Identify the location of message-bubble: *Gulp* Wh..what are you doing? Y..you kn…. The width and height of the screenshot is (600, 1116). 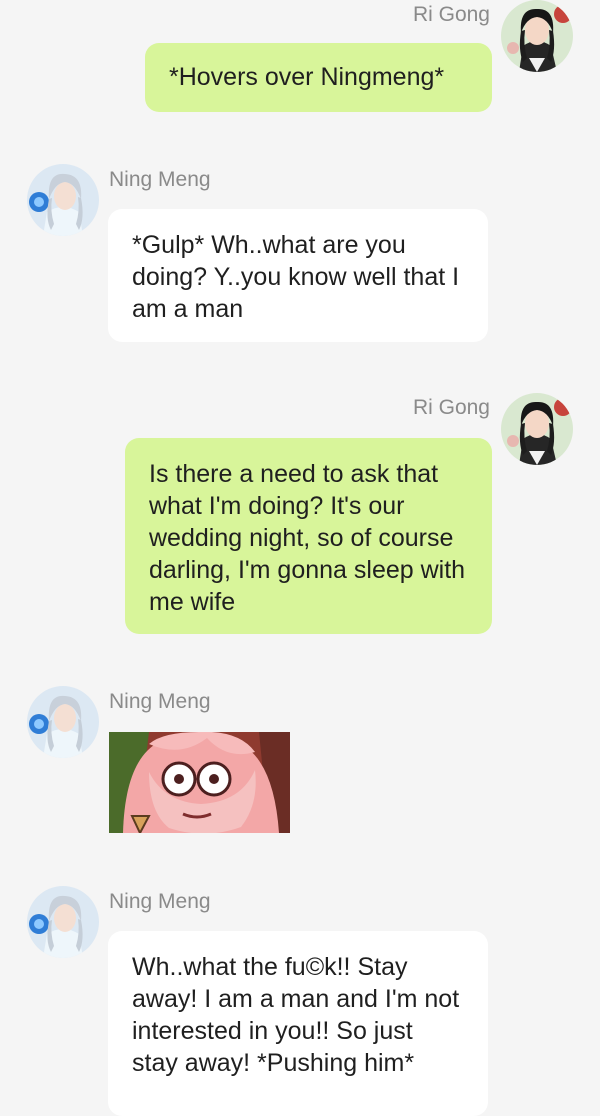
(298, 275).